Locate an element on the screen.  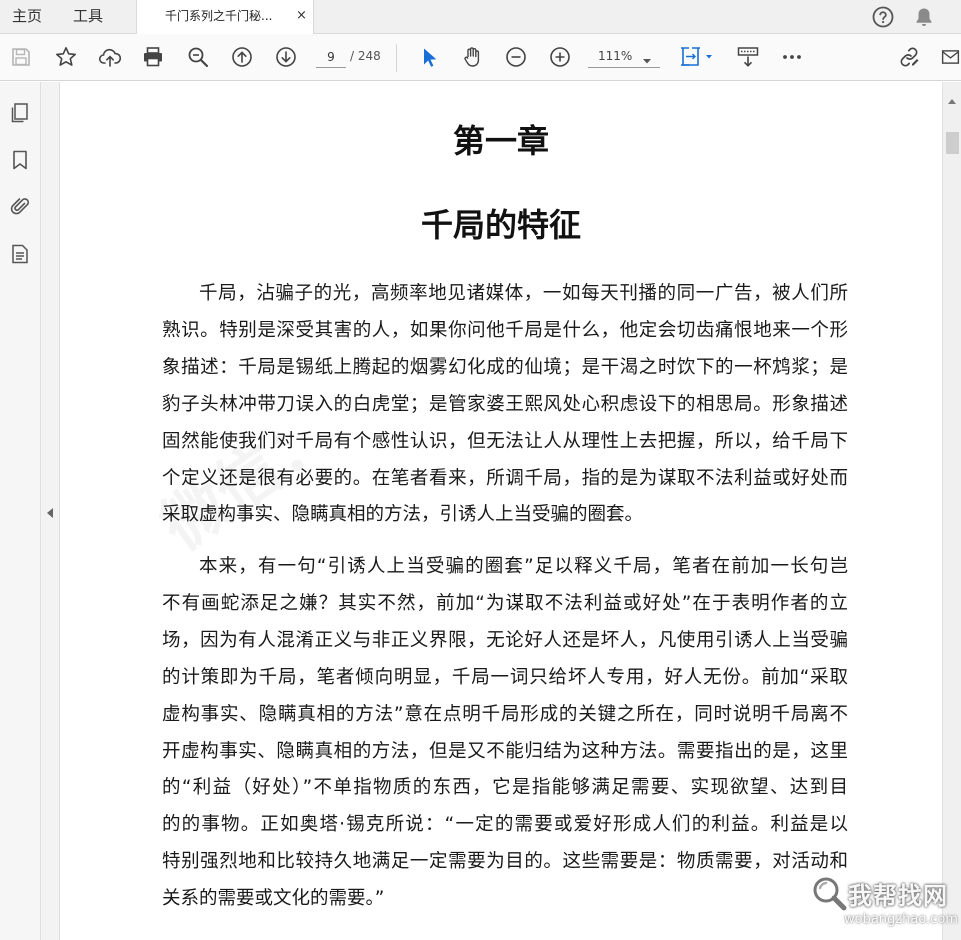
hand-tool-icon is located at coordinates (472, 57).